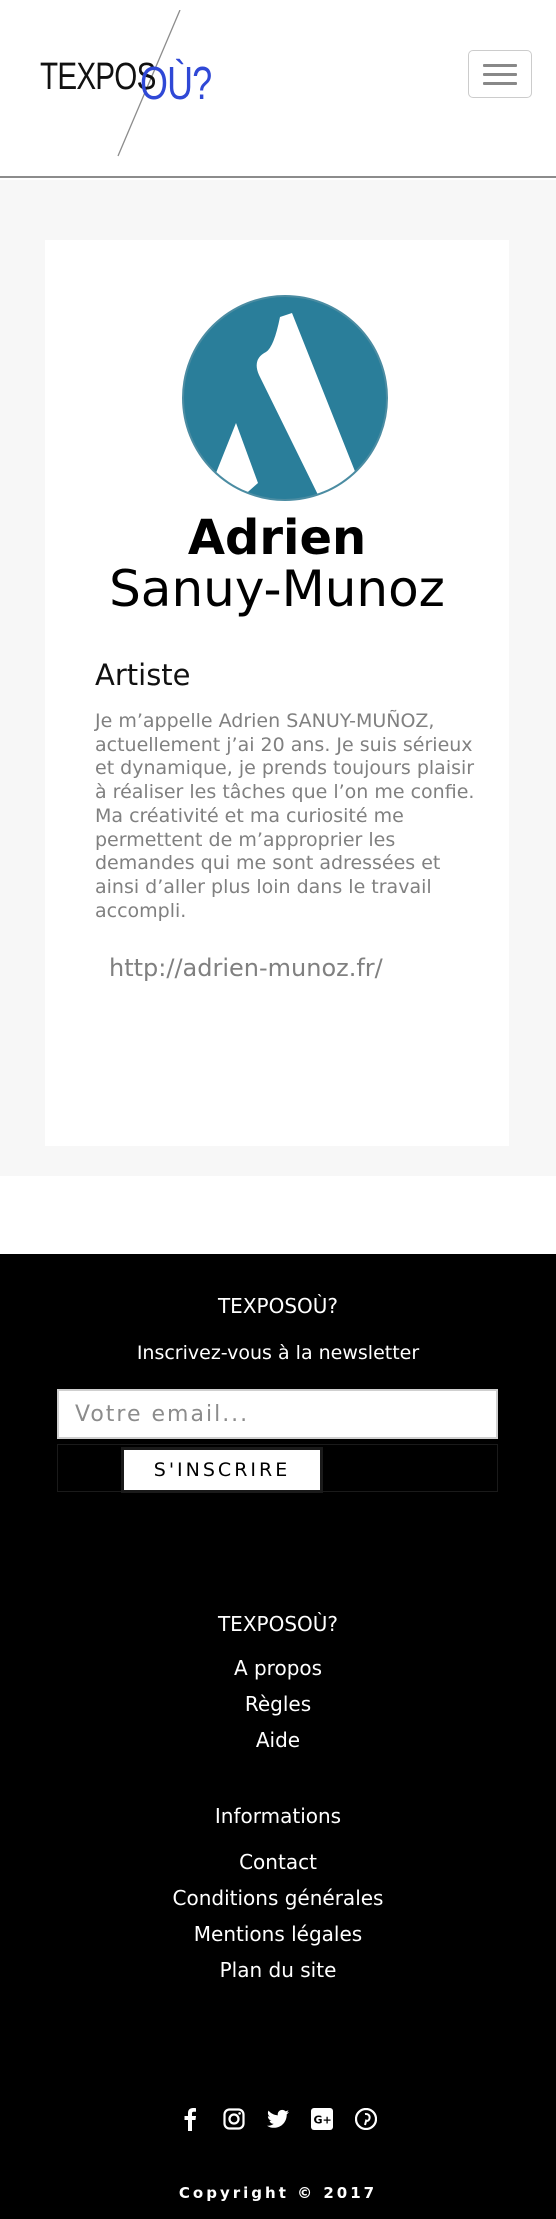  I want to click on avatar-a-logo-icon, so click(291, 406).